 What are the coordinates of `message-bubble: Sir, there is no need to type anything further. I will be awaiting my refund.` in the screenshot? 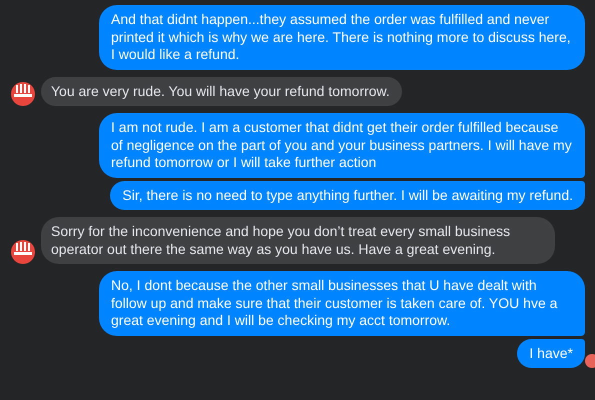 It's located at (347, 195).